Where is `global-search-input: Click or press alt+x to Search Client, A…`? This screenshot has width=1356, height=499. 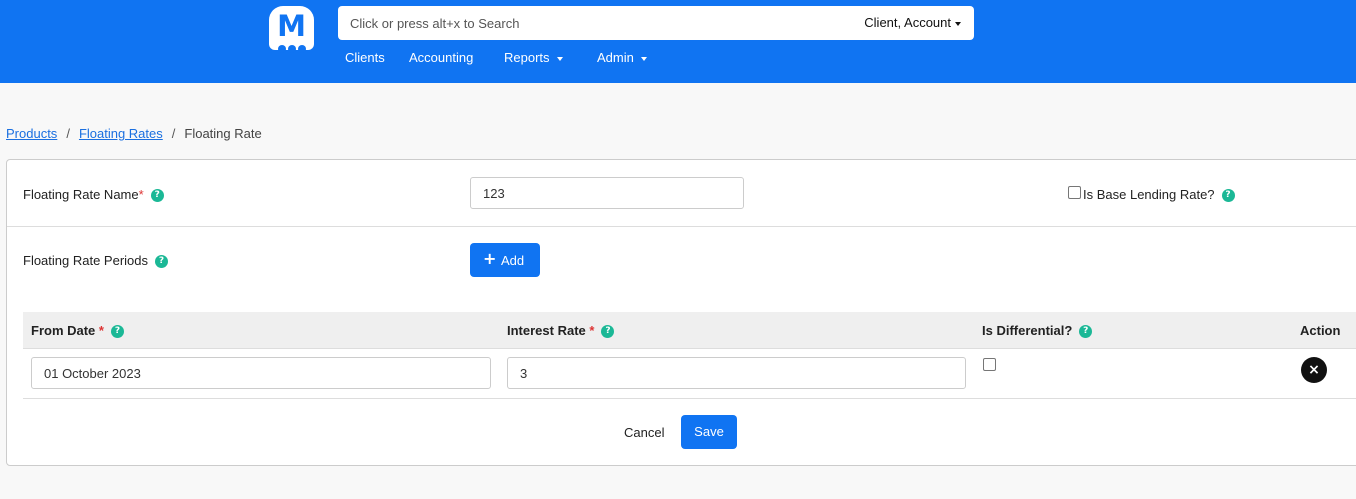
global-search-input: Click or press alt+x to Search Client, A… is located at coordinates (656, 23).